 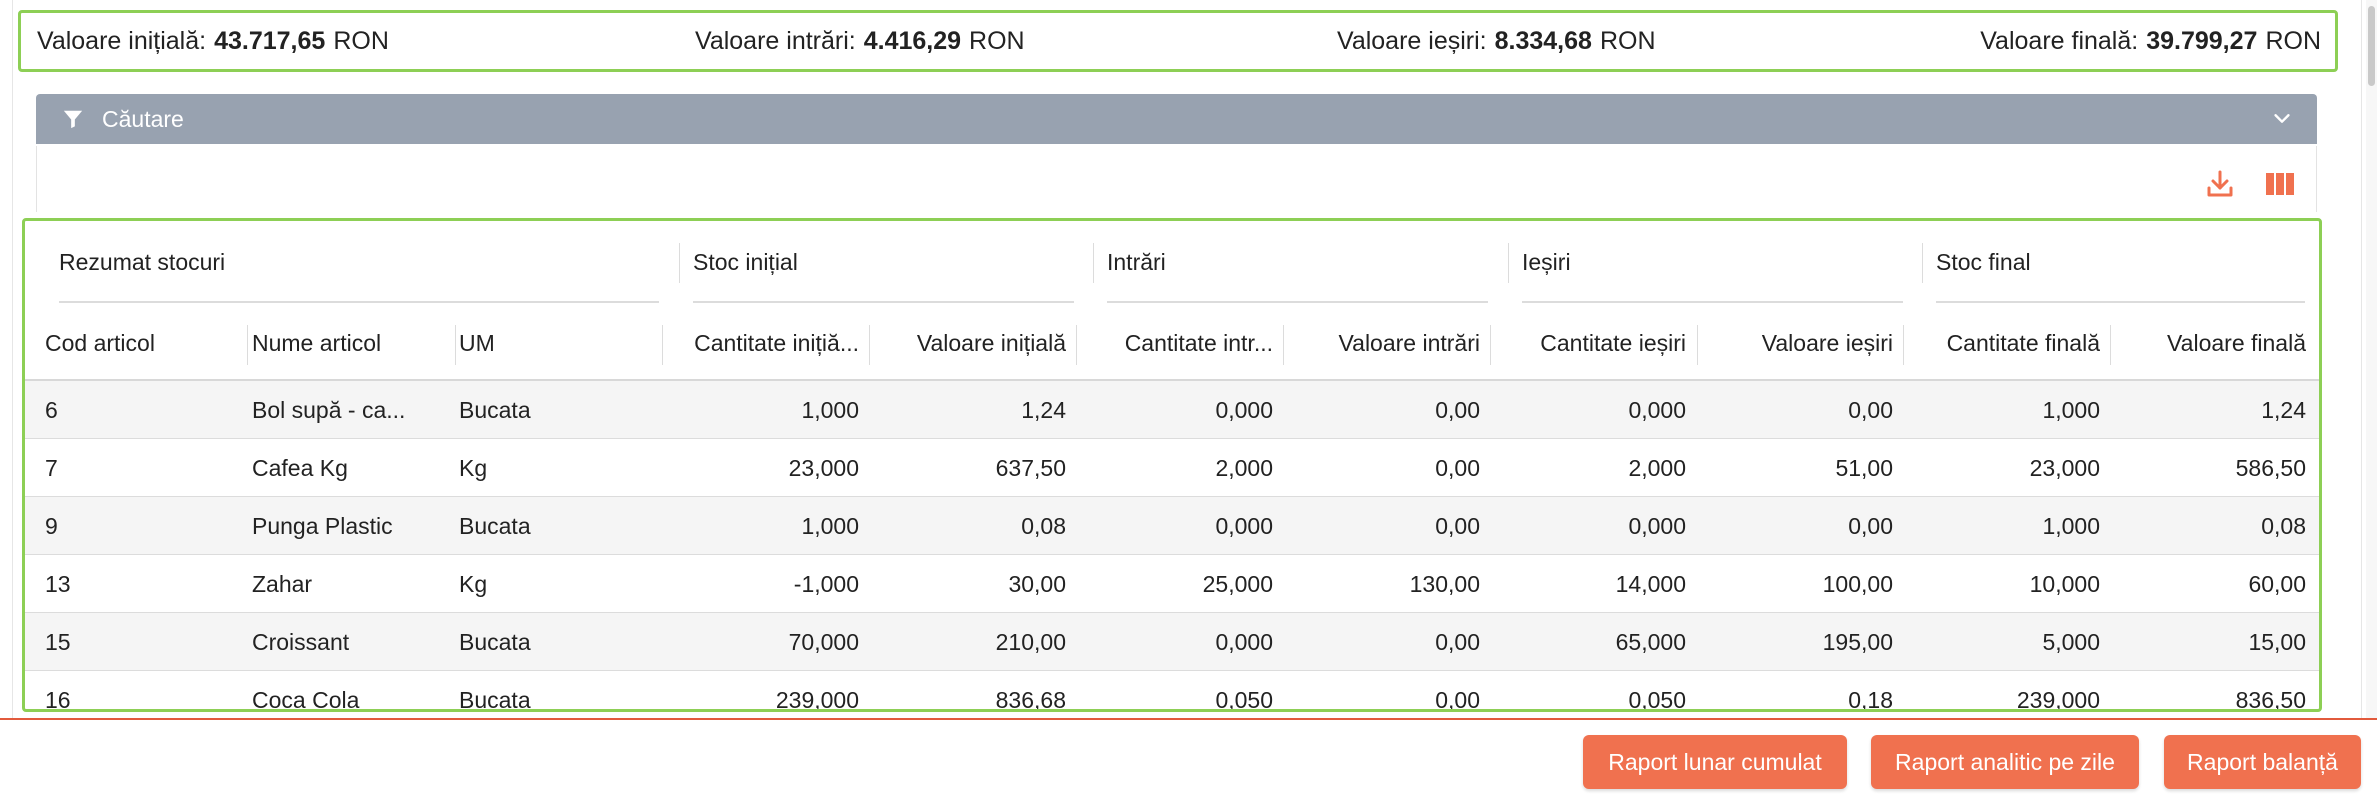 What do you see at coordinates (823, 467) in the screenshot?
I see `cell-initial-qty: 23,000` at bounding box center [823, 467].